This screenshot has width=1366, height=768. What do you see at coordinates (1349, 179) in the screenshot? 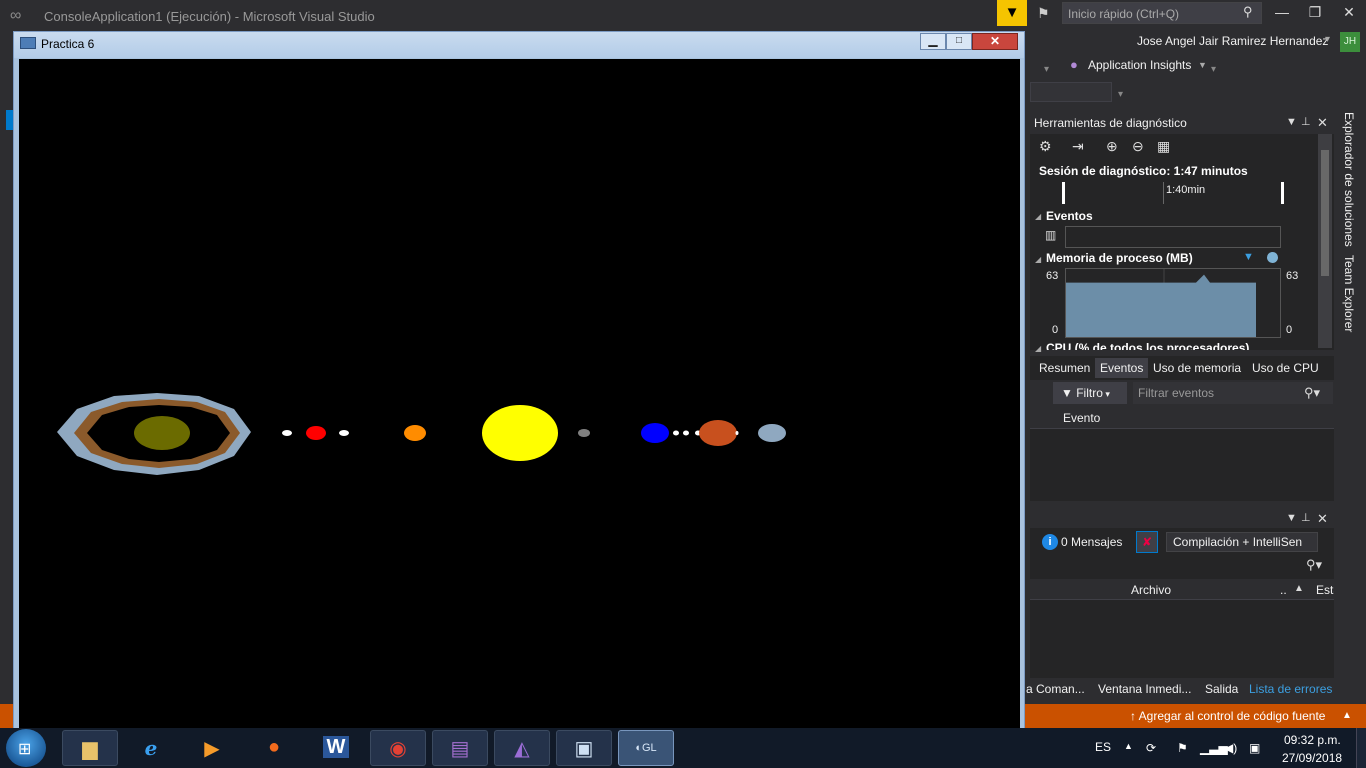
I see `tab-explorador-soluciones: Explorador de soluciones` at bounding box center [1349, 179].